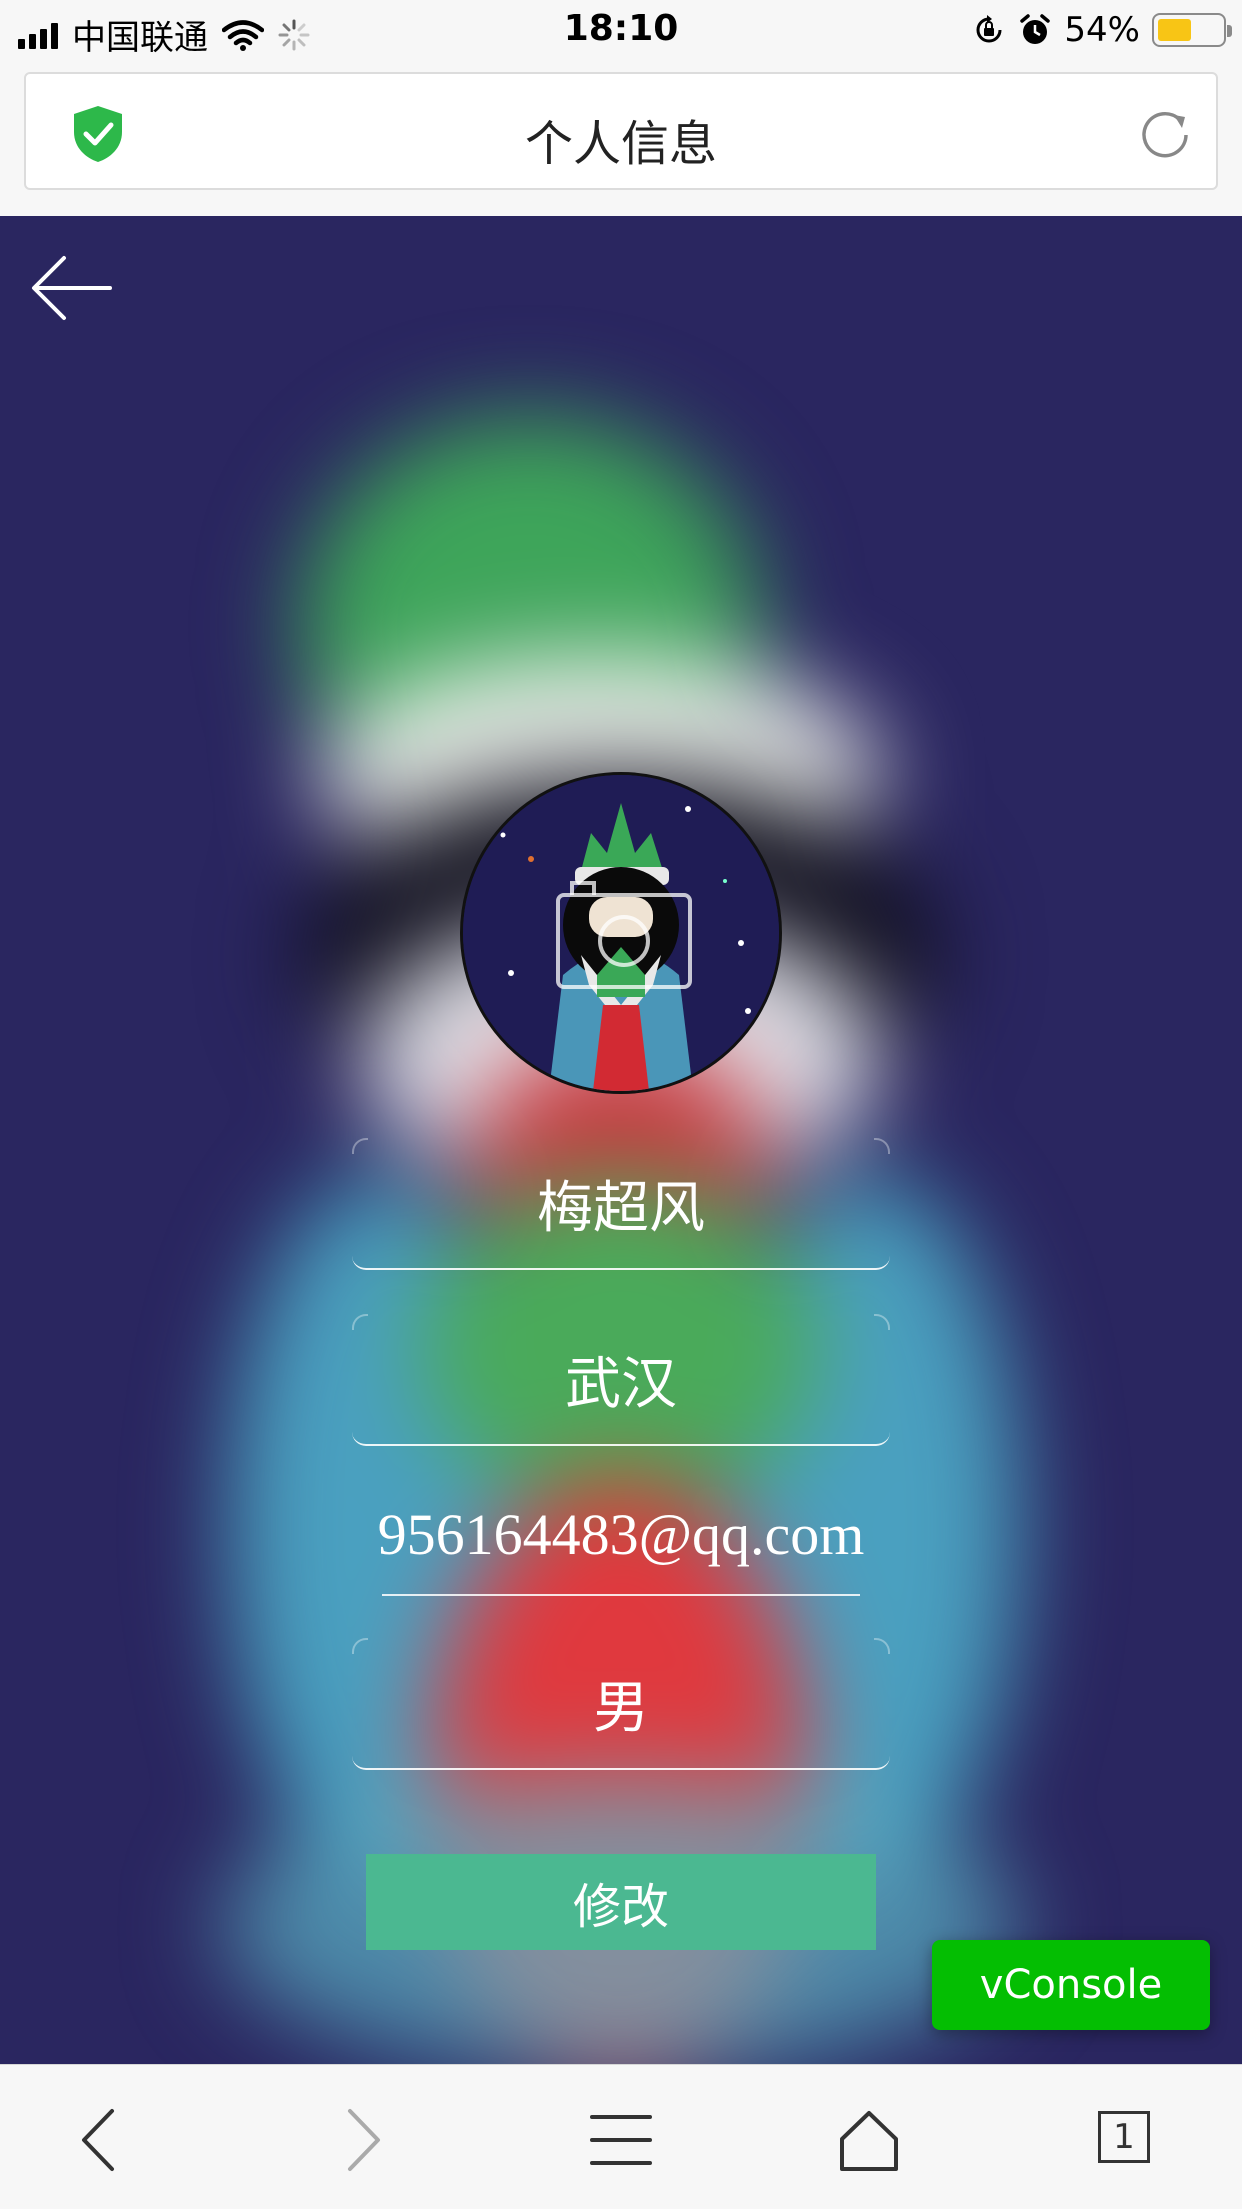  I want to click on forward-icon, so click(361, 2140).